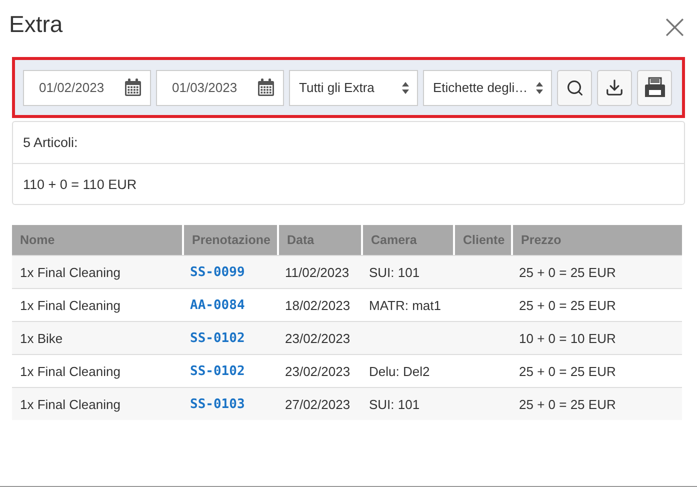 This screenshot has height=487, width=697. What do you see at coordinates (220, 88) in the screenshot?
I see `date-to-field: 01/03/2023` at bounding box center [220, 88].